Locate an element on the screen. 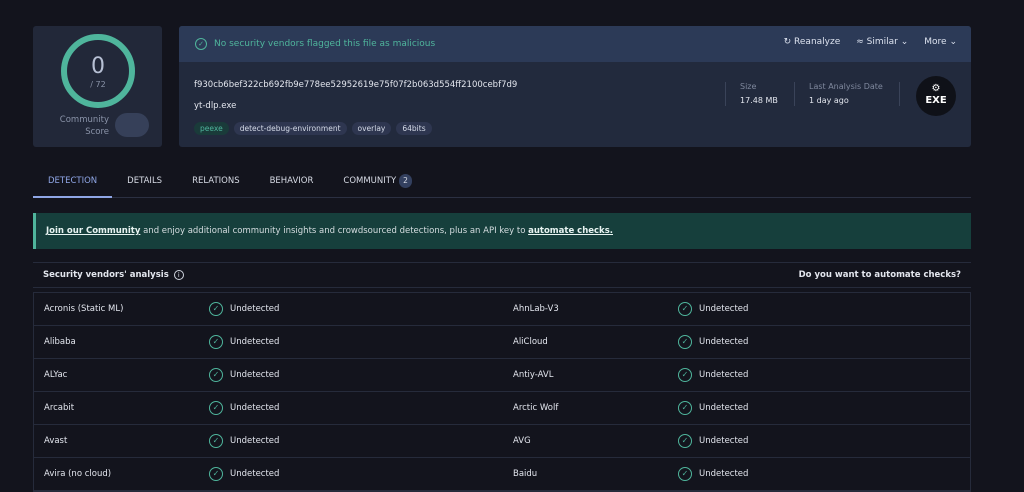  label-line2: Score is located at coordinates (97, 132).